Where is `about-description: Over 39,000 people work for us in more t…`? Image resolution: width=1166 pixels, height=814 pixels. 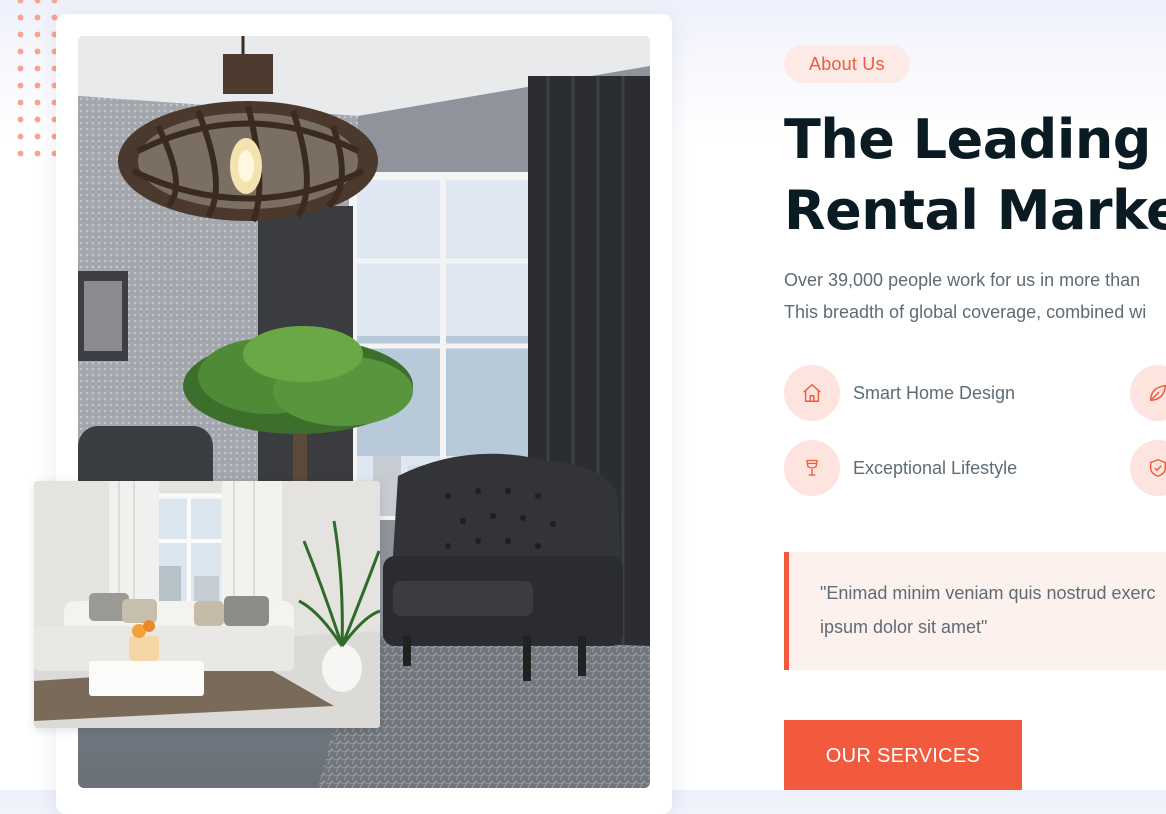 about-description: Over 39,000 people work for us in more t… is located at coordinates (975, 296).